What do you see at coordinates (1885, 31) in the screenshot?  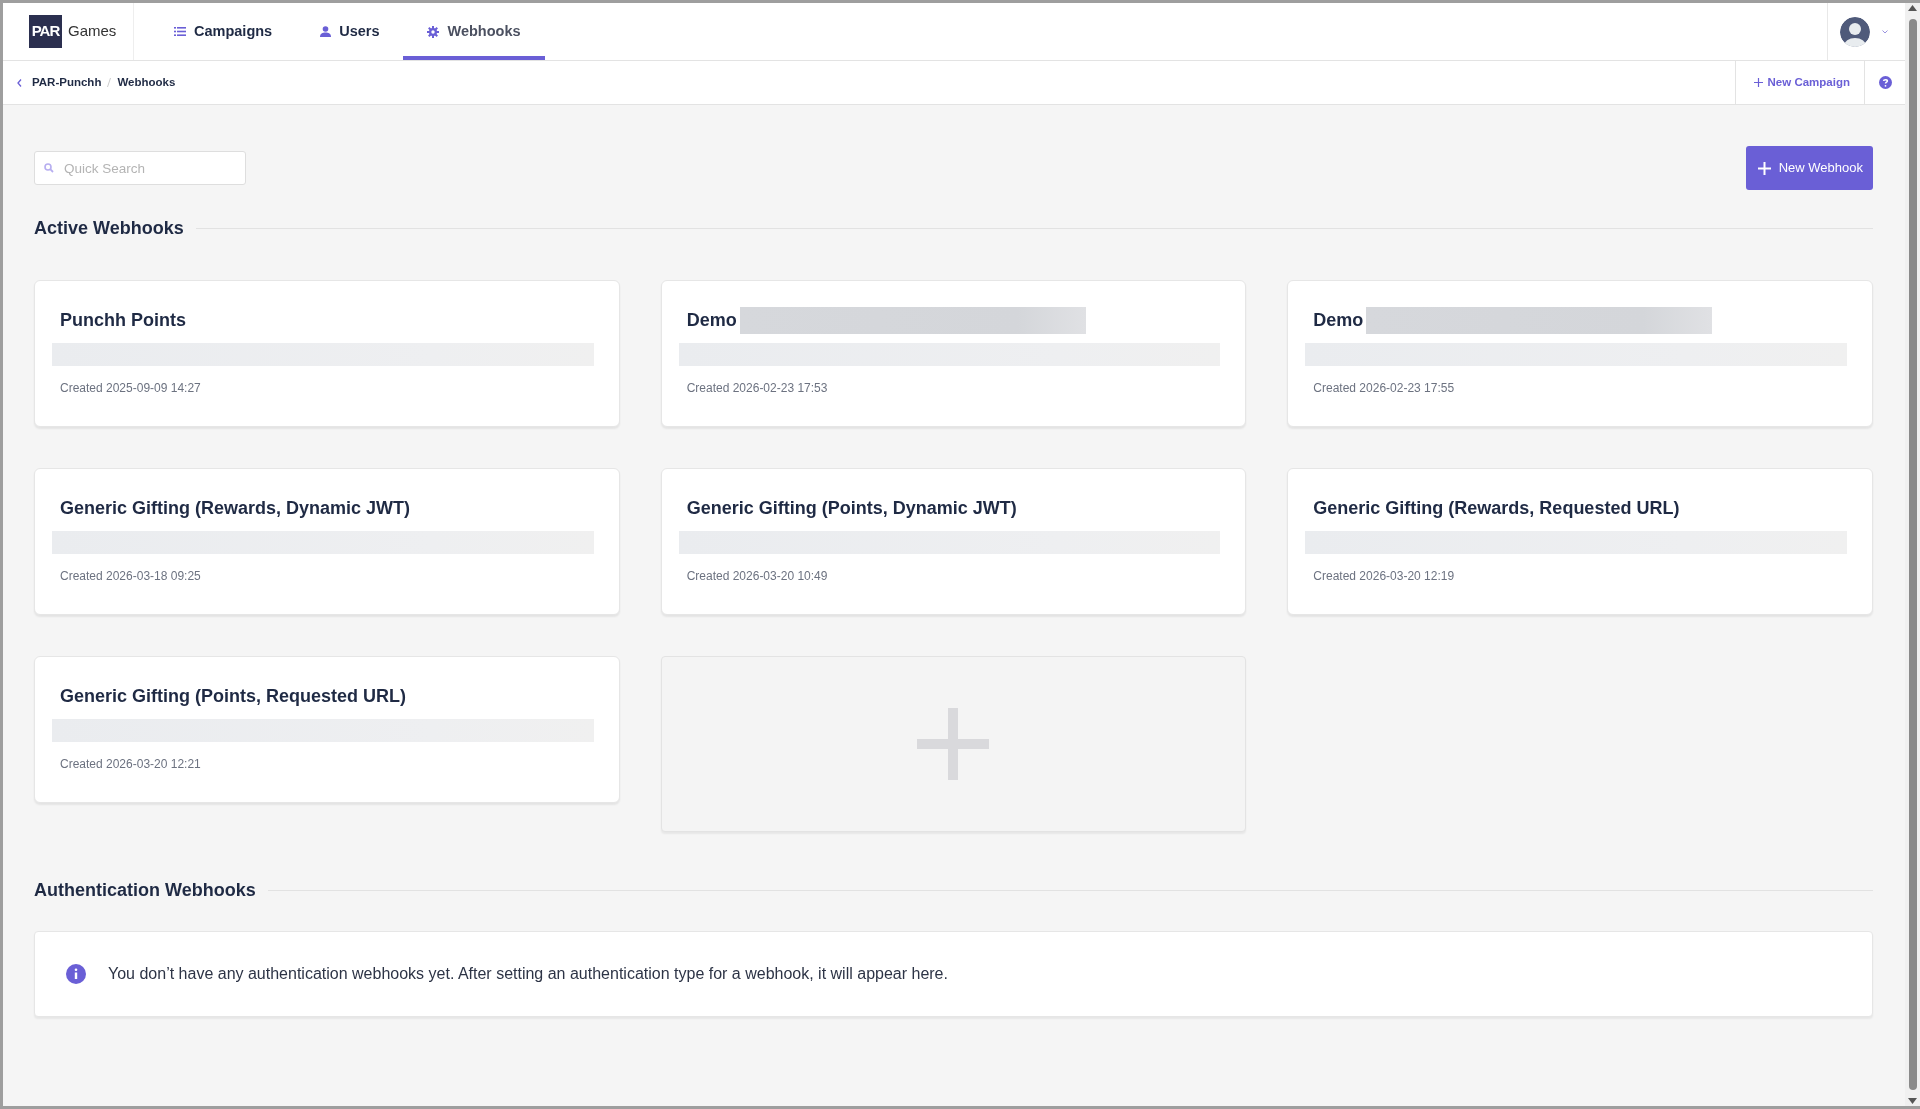 I see `caret-icon` at bounding box center [1885, 31].